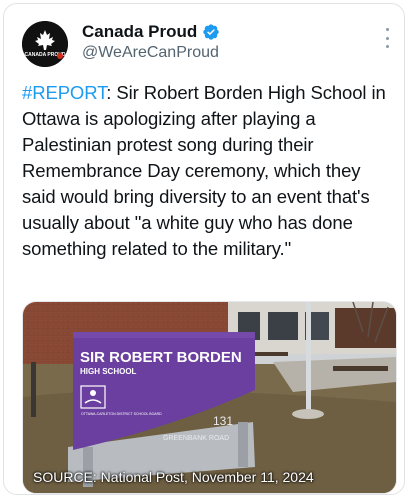 Image resolution: width=410 pixels, height=500 pixels. Describe the element at coordinates (45, 44) in the screenshot. I see `avatar: CANADA PROUD` at that location.